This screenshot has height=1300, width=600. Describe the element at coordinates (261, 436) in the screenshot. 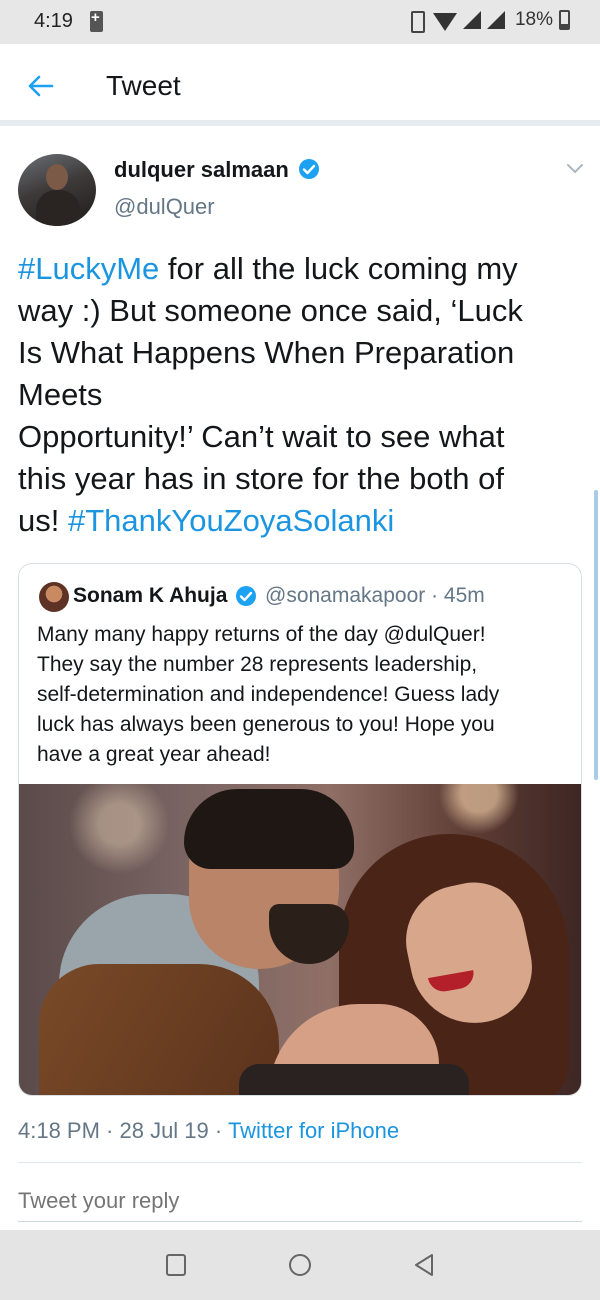

I see `tweet-text-segment: Opportunity!’ Can’t wait to see what` at that location.